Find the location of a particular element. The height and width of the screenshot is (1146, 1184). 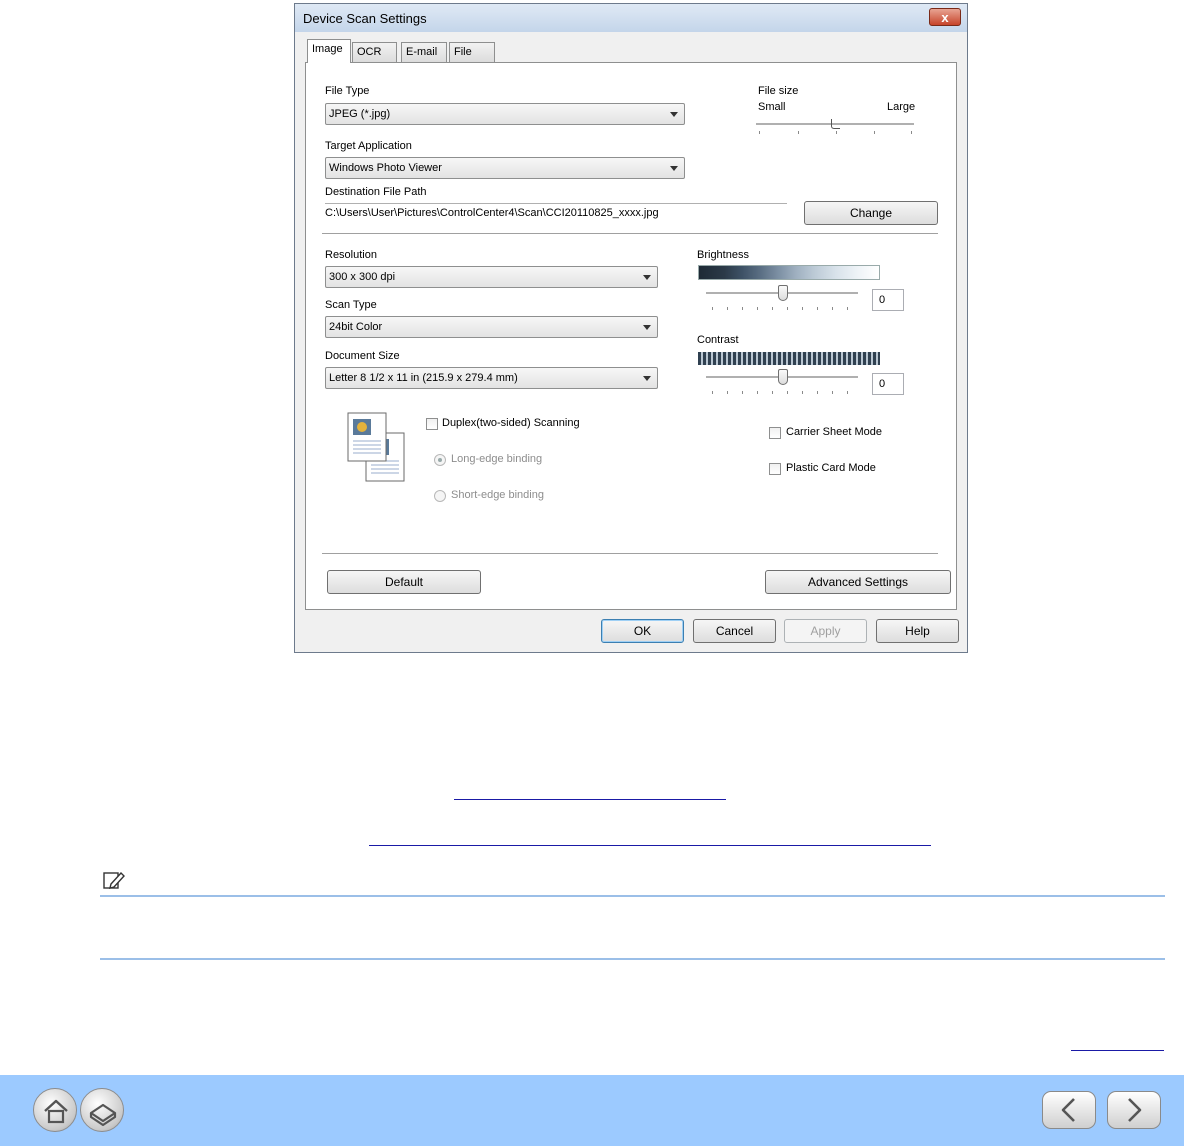

contrast-slider is located at coordinates (782, 383).